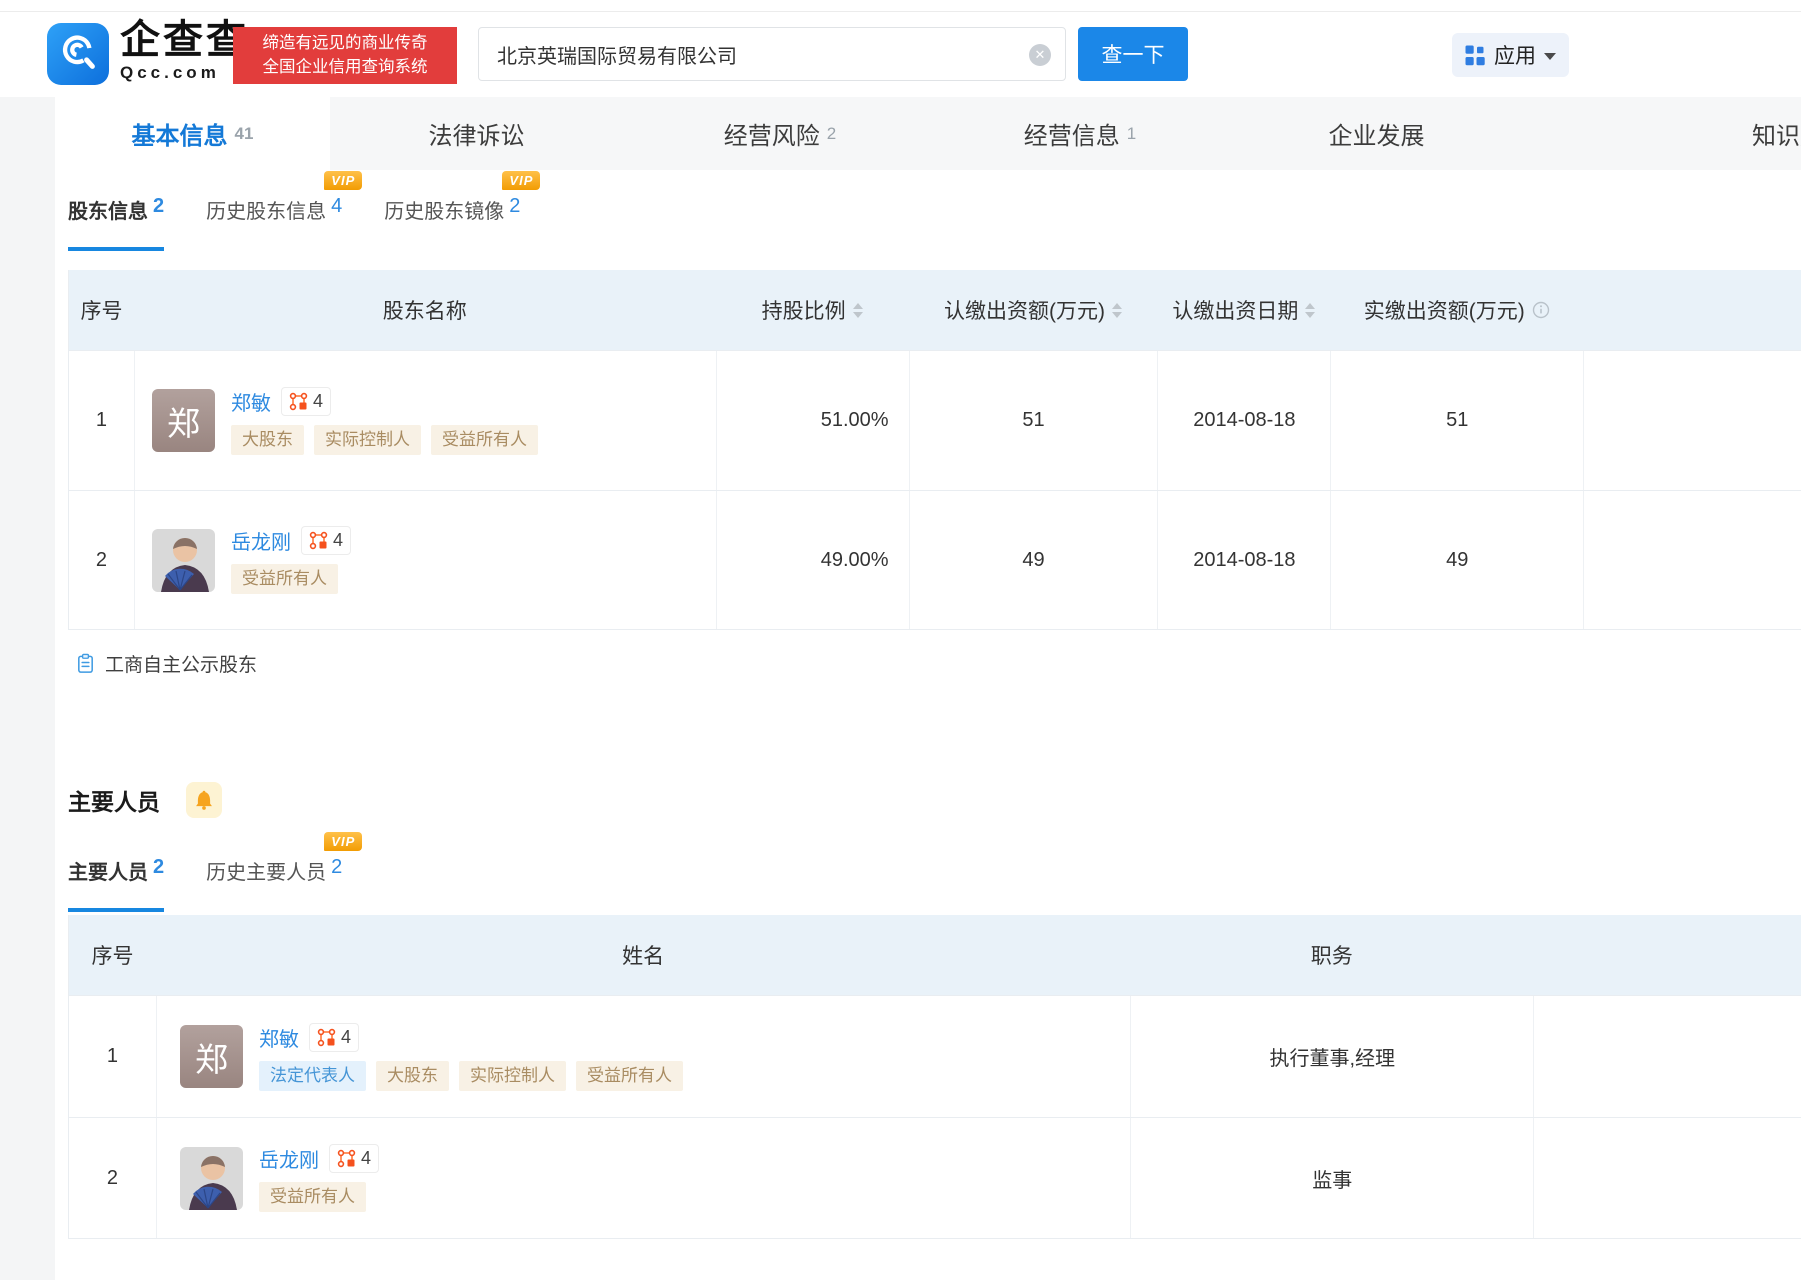 The width and height of the screenshot is (1801, 1280). What do you see at coordinates (1331, 1178) in the screenshot?
I see `position-value: 监事` at bounding box center [1331, 1178].